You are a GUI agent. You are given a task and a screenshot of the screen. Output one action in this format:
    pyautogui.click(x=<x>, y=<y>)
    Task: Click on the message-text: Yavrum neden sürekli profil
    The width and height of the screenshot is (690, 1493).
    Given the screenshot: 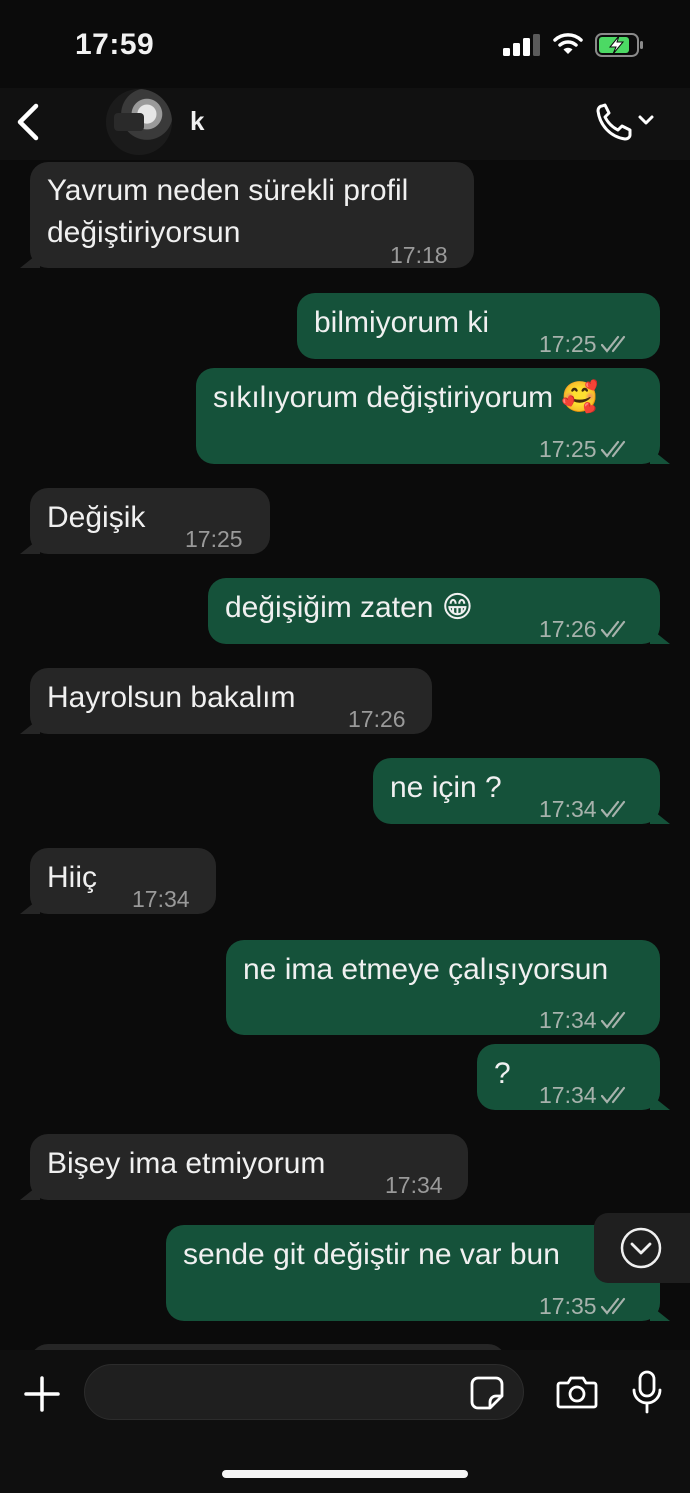 What is the action you would take?
    pyautogui.click(x=228, y=190)
    